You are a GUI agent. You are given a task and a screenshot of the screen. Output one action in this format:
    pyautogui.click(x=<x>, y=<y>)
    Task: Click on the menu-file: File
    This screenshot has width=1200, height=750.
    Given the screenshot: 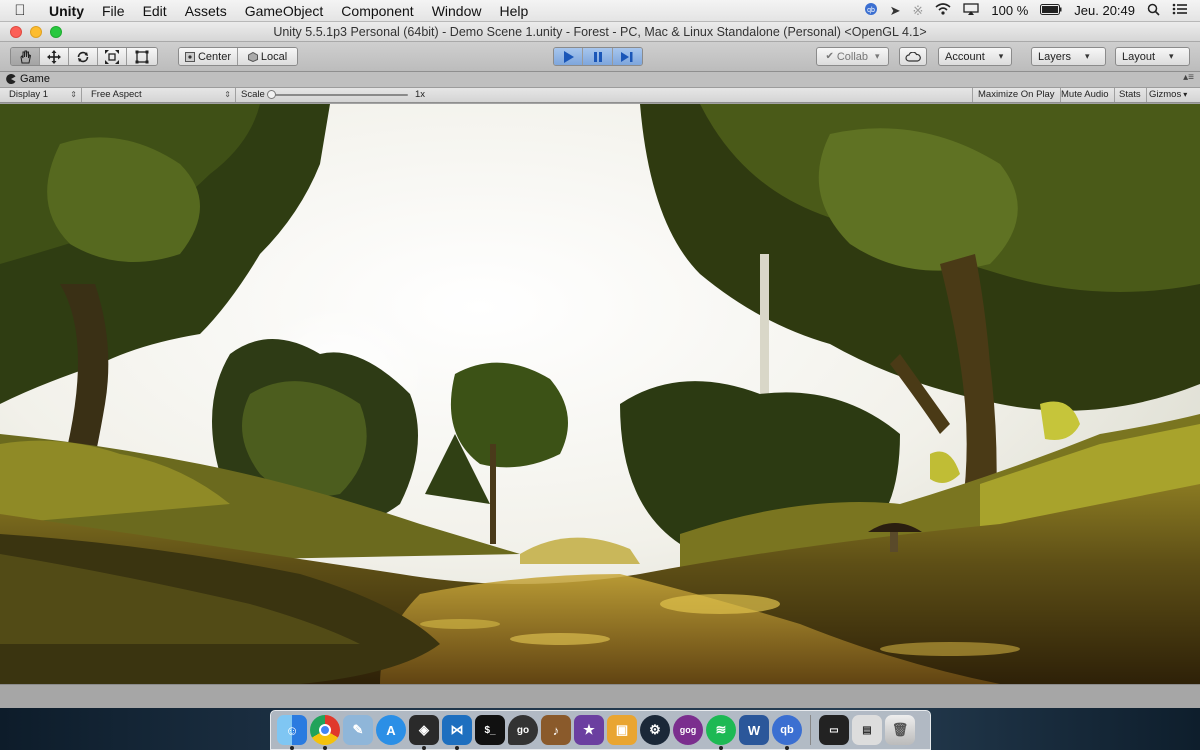 What is the action you would take?
    pyautogui.click(x=113, y=11)
    